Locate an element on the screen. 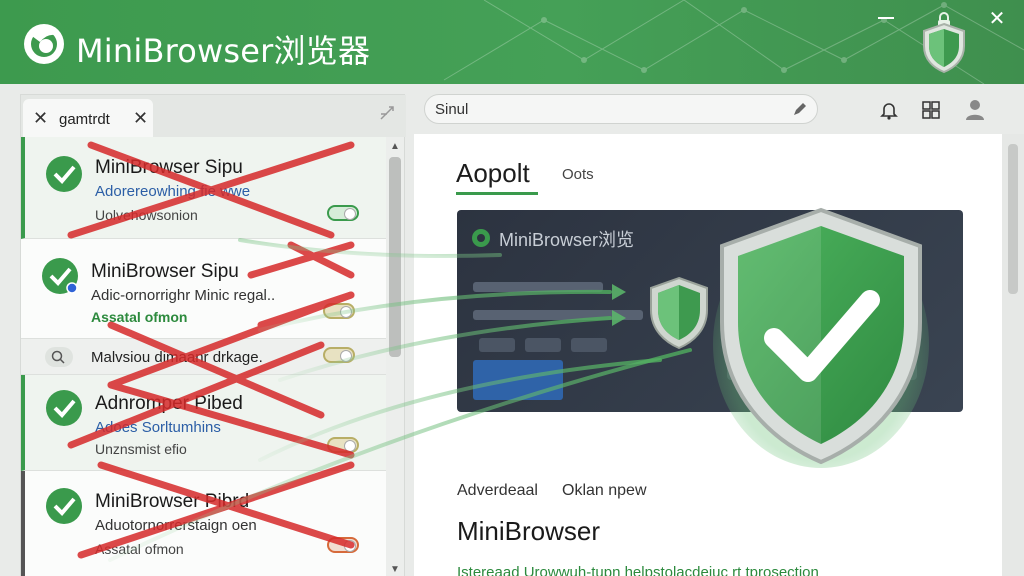 This screenshot has height=576, width=1024. item-subtitle: Adorereowhing fie wwe is located at coordinates (173, 191).